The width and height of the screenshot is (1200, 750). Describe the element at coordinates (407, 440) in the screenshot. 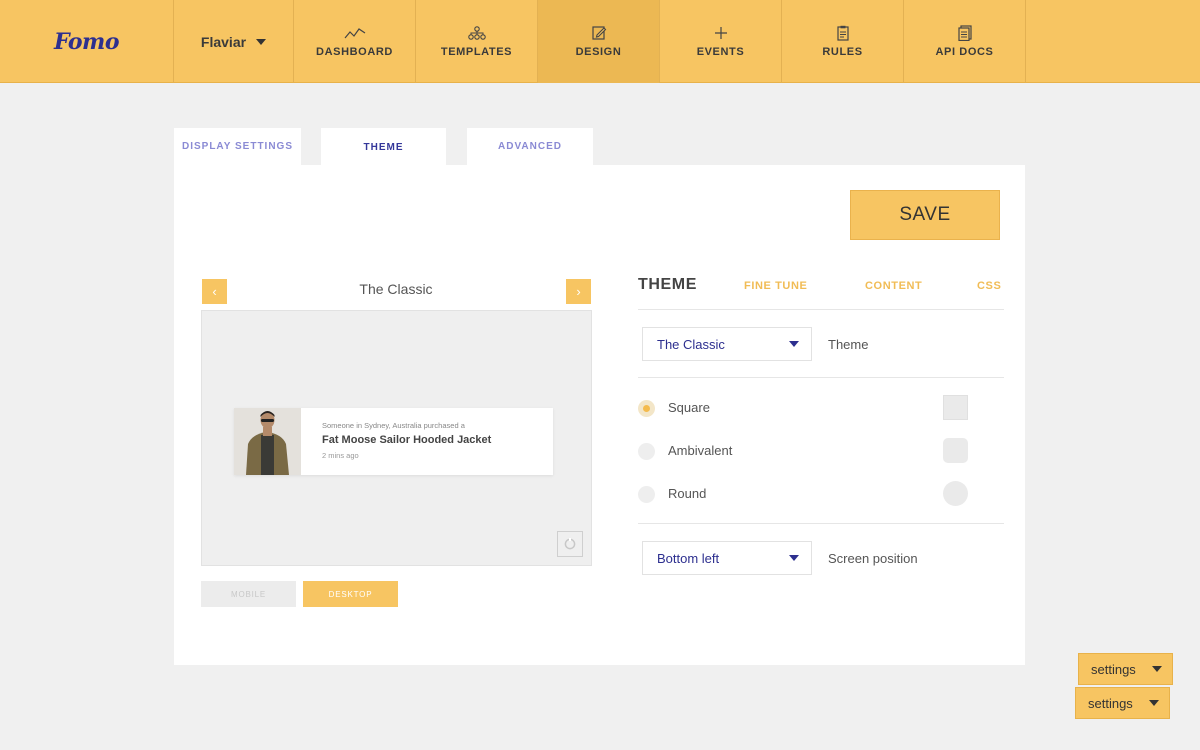

I see `notification-title: Fat Moose Sailor Hooded Jacket` at that location.